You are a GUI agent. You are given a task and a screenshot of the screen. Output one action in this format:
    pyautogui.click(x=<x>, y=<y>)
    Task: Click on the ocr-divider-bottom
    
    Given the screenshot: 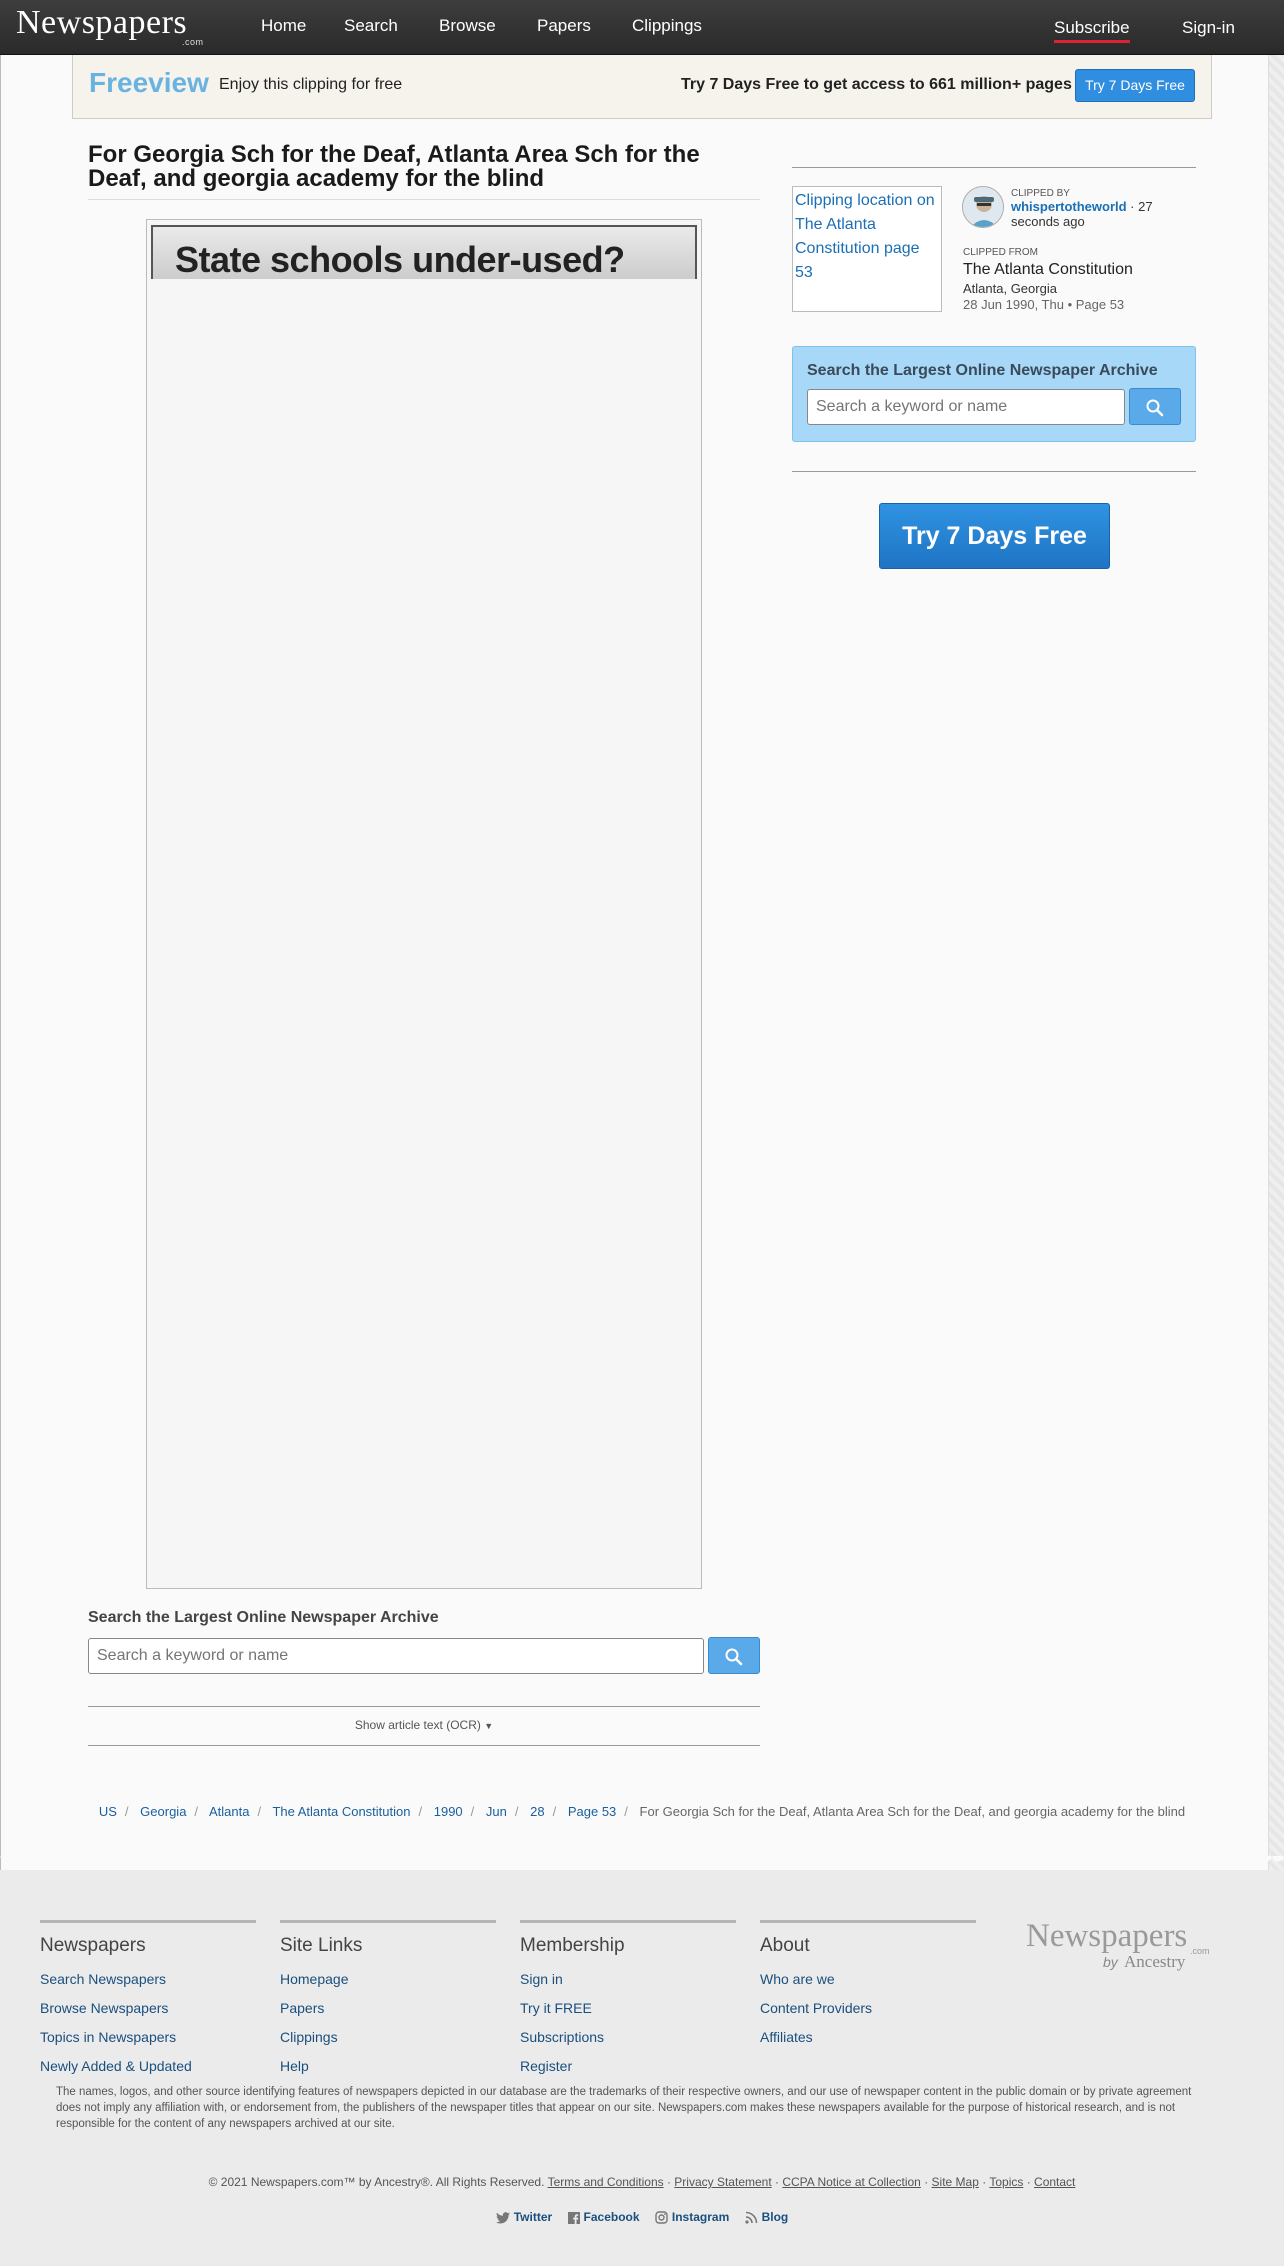 What is the action you would take?
    pyautogui.click(x=424, y=1745)
    